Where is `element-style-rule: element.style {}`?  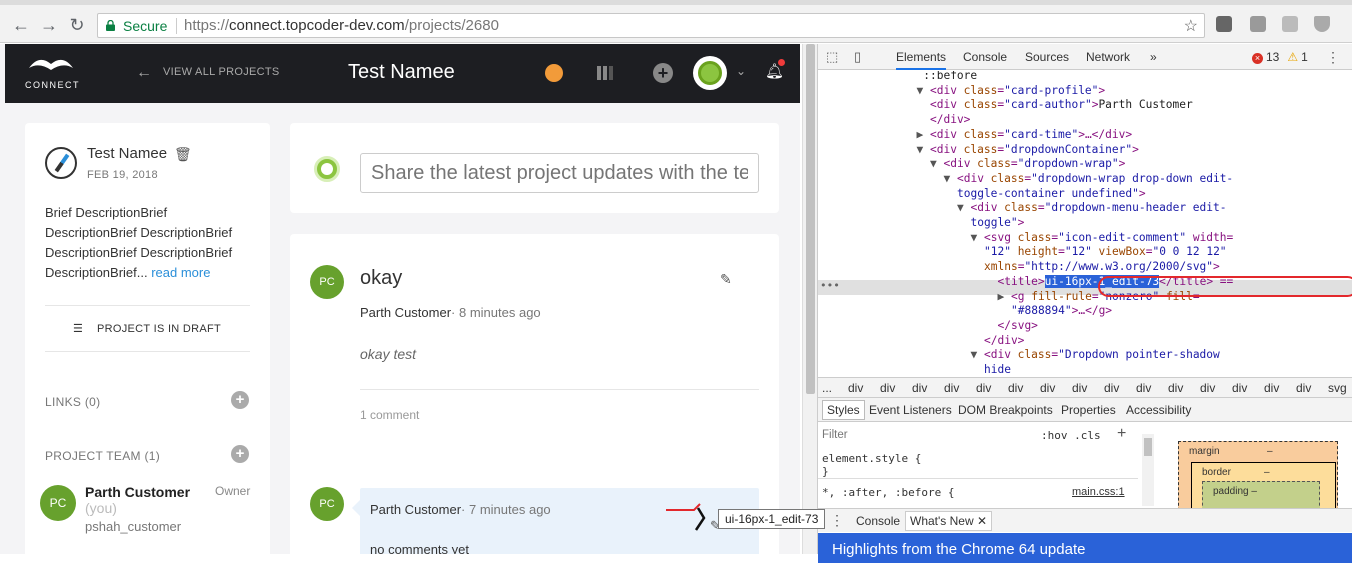 element-style-rule: element.style {} is located at coordinates (871, 465).